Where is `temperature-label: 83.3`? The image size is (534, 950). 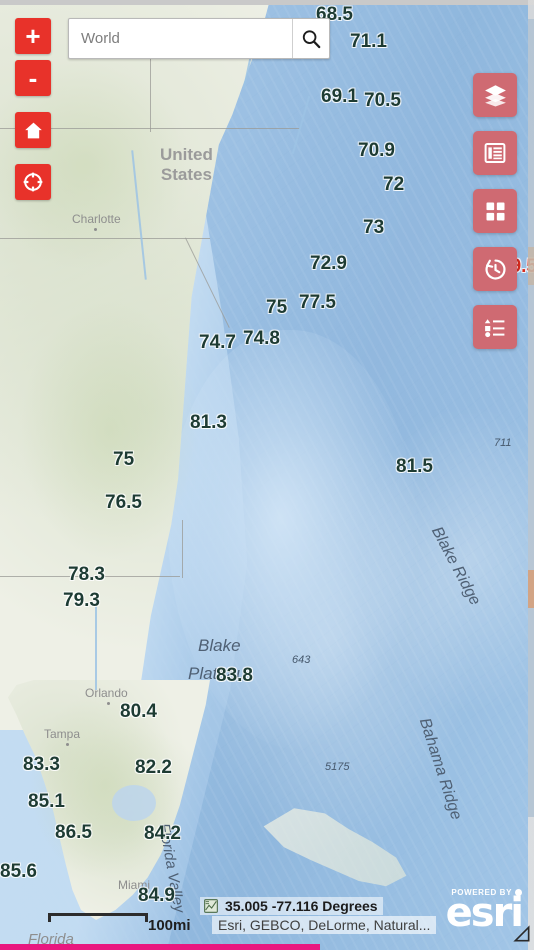 temperature-label: 83.3 is located at coordinates (41, 765).